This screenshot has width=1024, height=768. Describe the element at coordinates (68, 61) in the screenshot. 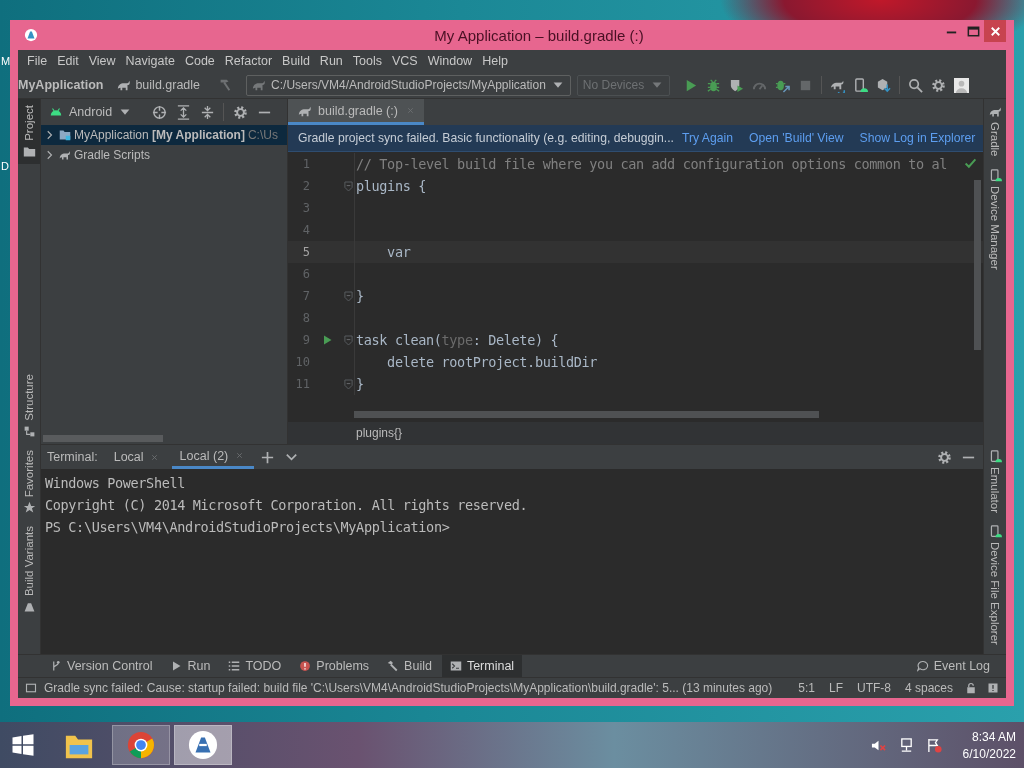

I see `menu-item: Edit` at that location.